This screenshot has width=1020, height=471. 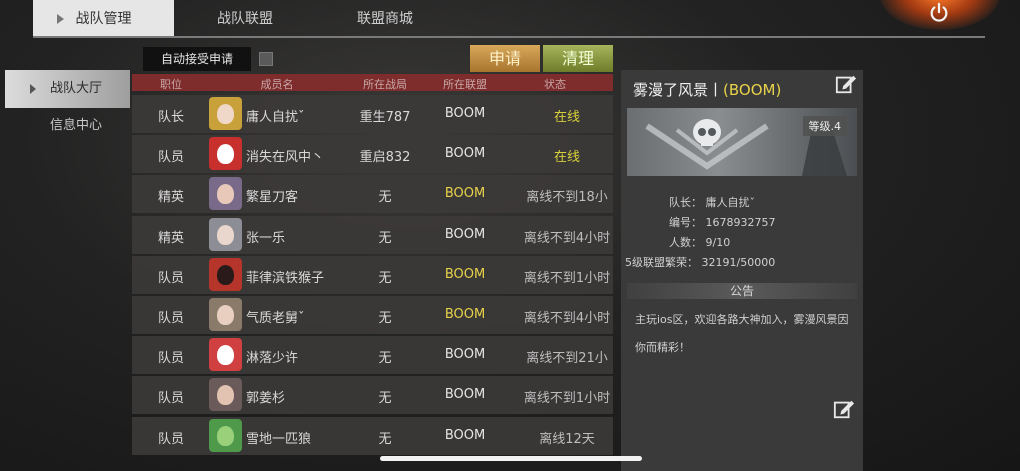 I want to click on sidebar-item-info-center: 信息中心, so click(x=67, y=126).